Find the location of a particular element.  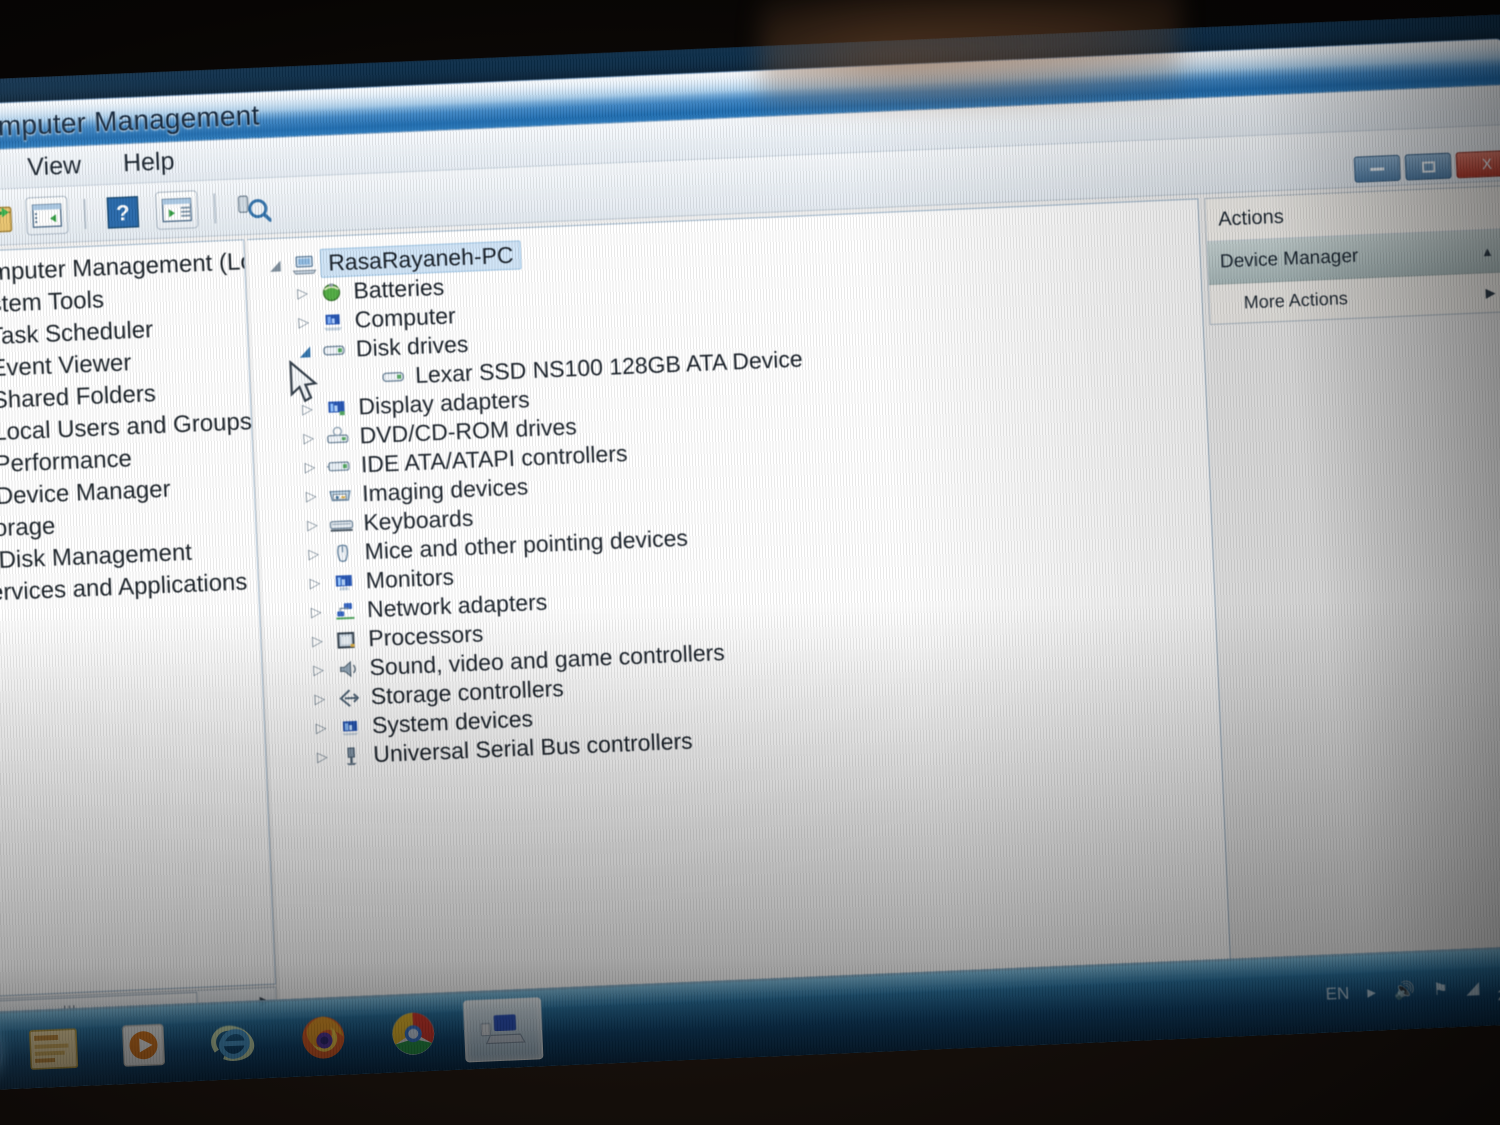

dvd-drive-icon is located at coordinates (337, 436).